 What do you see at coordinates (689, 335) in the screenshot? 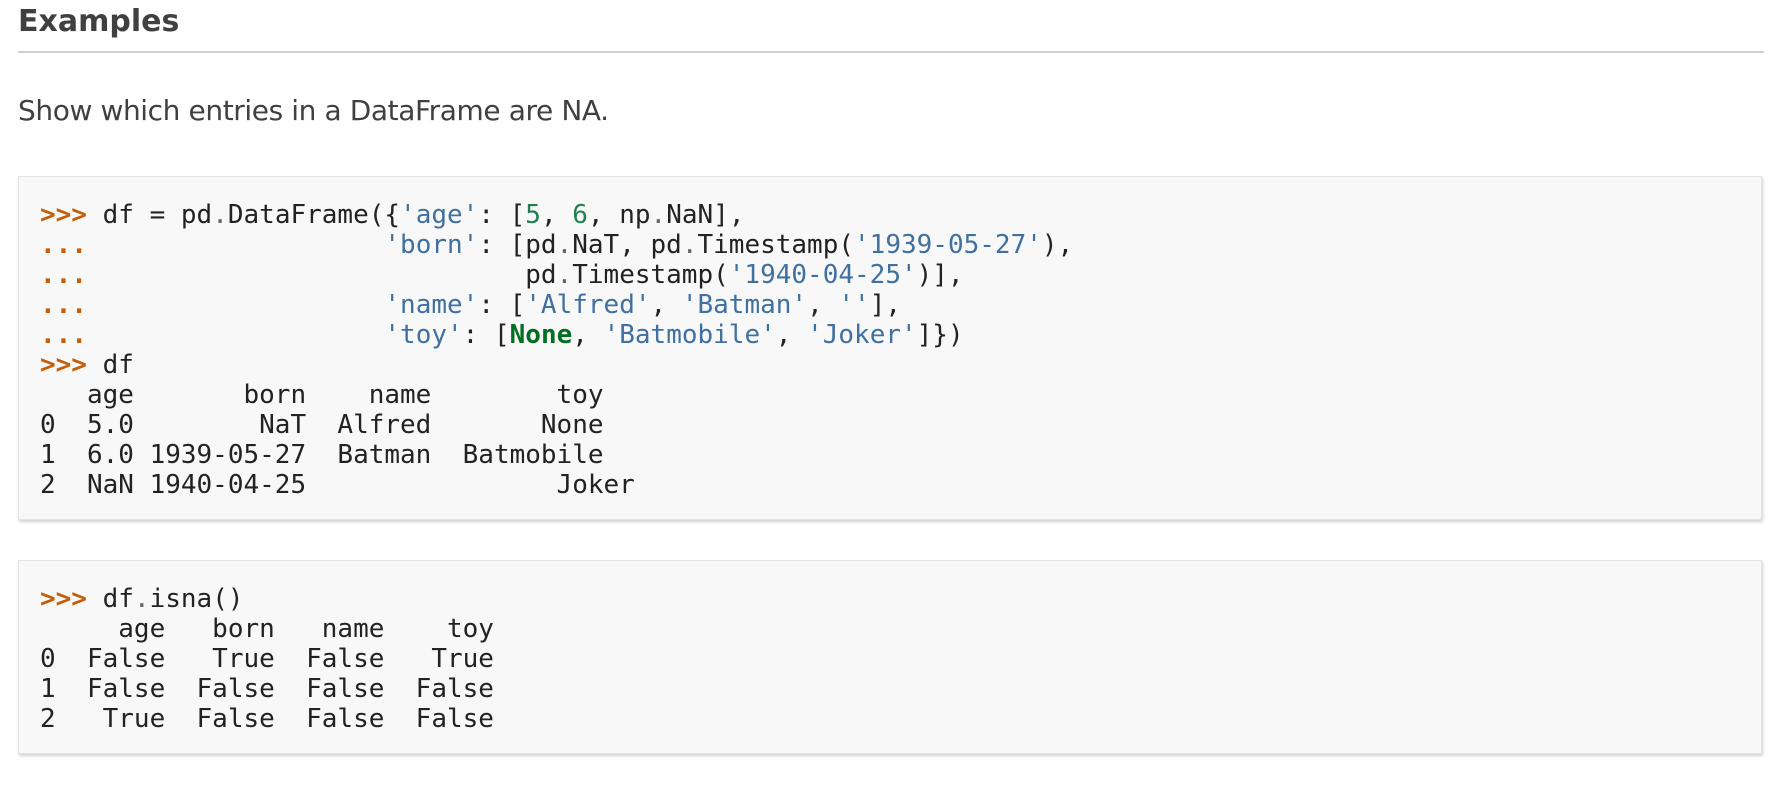
I see `string-token: 'Batmobile'` at bounding box center [689, 335].